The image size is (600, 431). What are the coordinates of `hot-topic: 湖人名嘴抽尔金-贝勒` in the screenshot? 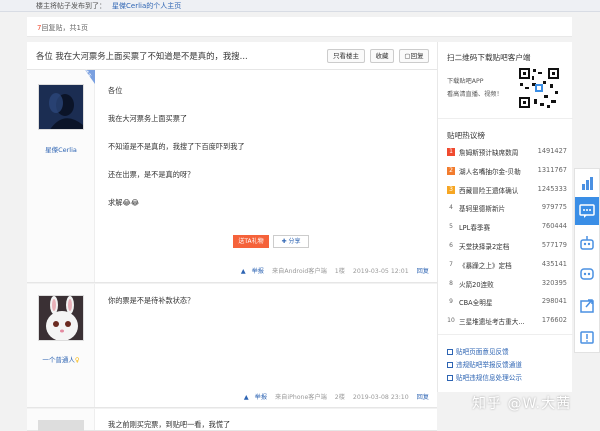 It's located at (490, 171).